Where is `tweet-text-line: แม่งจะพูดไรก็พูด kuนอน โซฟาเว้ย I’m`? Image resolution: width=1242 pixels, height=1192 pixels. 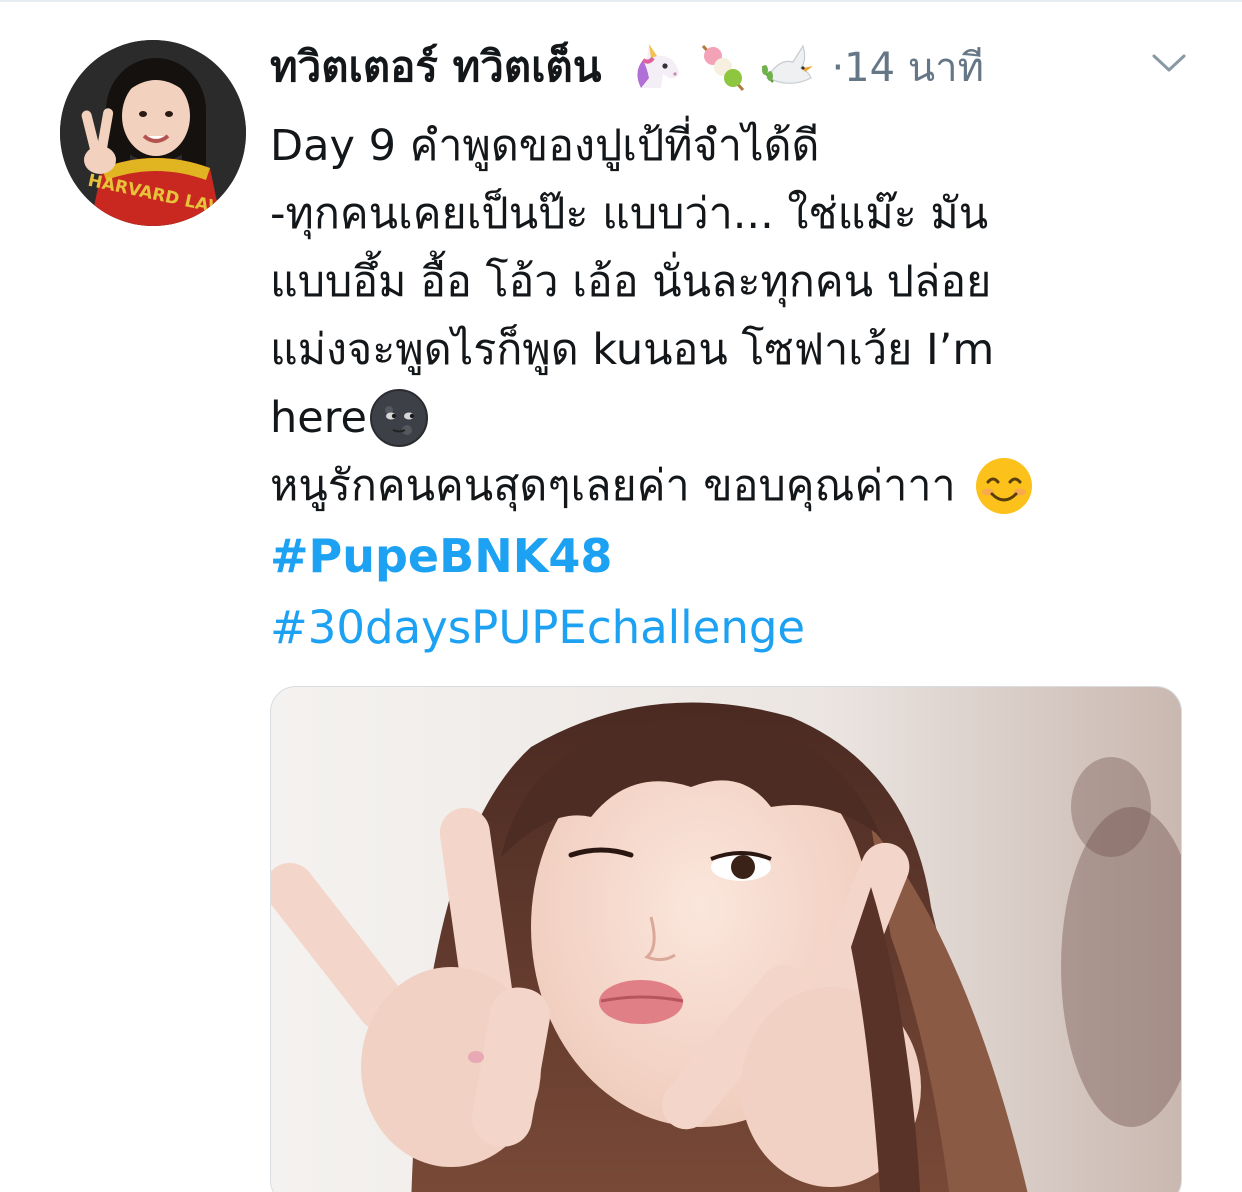
tweet-text-line: แม่งจะพูดไรก็พูด kuนอน โซฟาเว้ย I’m is located at coordinates (632, 350).